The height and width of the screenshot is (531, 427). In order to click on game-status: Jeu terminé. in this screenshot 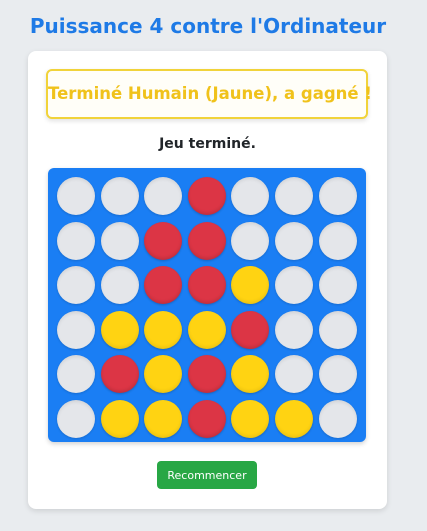, I will do `click(207, 144)`.